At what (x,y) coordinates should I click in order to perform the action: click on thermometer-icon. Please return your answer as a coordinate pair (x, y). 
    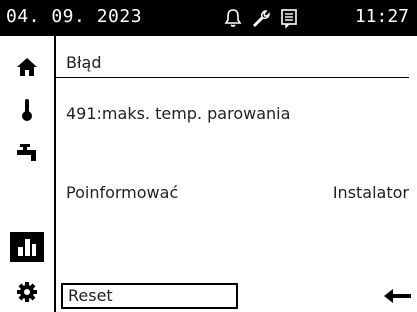
    Looking at the image, I should click on (27, 110).